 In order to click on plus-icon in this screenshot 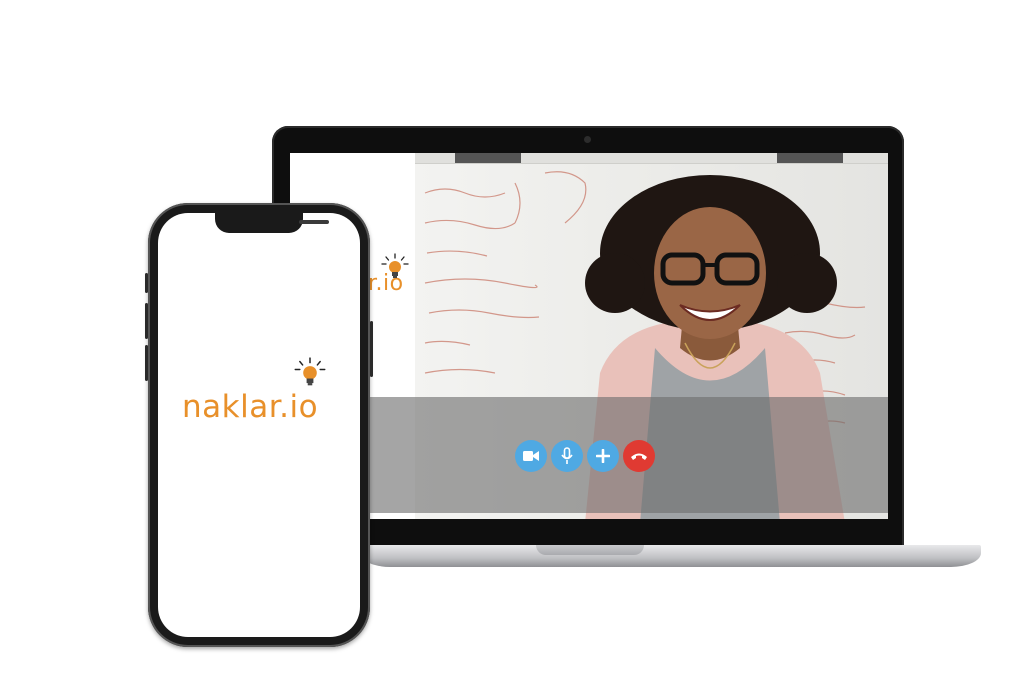, I will do `click(603, 456)`.